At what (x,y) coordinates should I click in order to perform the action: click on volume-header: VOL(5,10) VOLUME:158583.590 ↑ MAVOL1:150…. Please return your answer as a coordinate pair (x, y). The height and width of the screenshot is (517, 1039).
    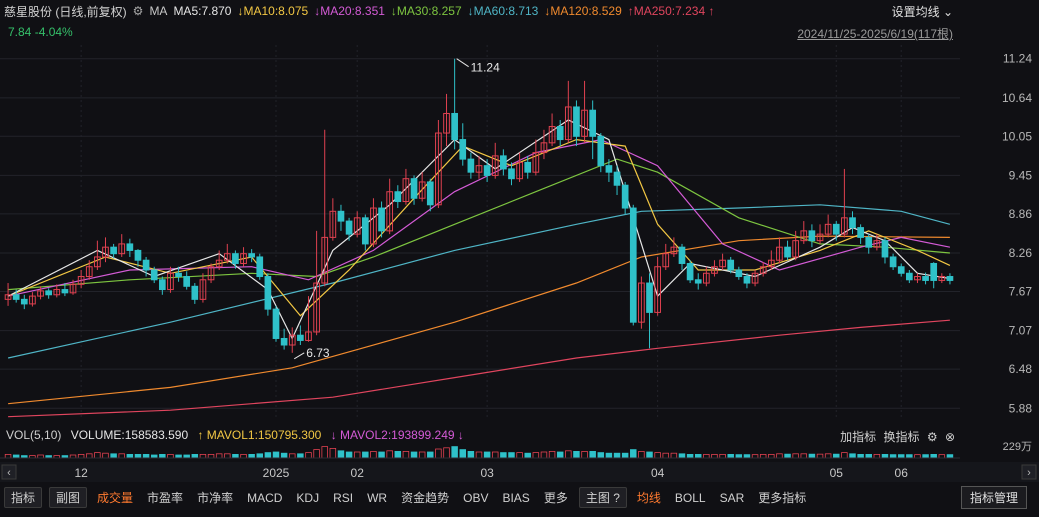
    Looking at the image, I should click on (238, 435).